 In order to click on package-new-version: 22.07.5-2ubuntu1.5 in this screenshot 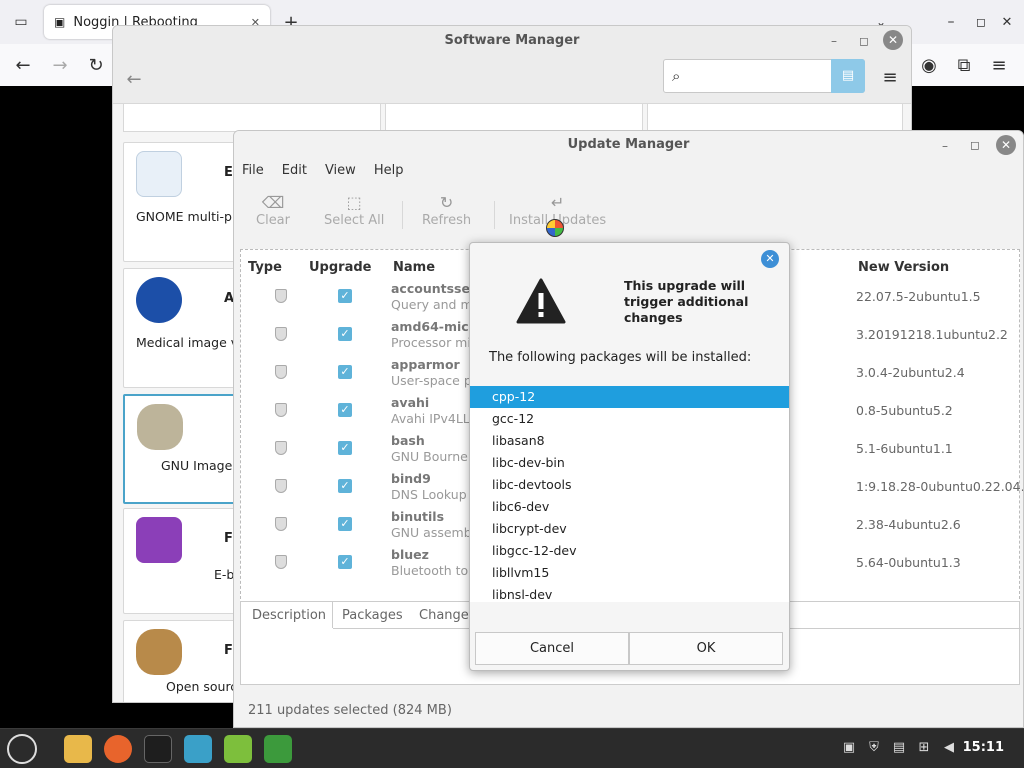, I will do `click(918, 296)`.